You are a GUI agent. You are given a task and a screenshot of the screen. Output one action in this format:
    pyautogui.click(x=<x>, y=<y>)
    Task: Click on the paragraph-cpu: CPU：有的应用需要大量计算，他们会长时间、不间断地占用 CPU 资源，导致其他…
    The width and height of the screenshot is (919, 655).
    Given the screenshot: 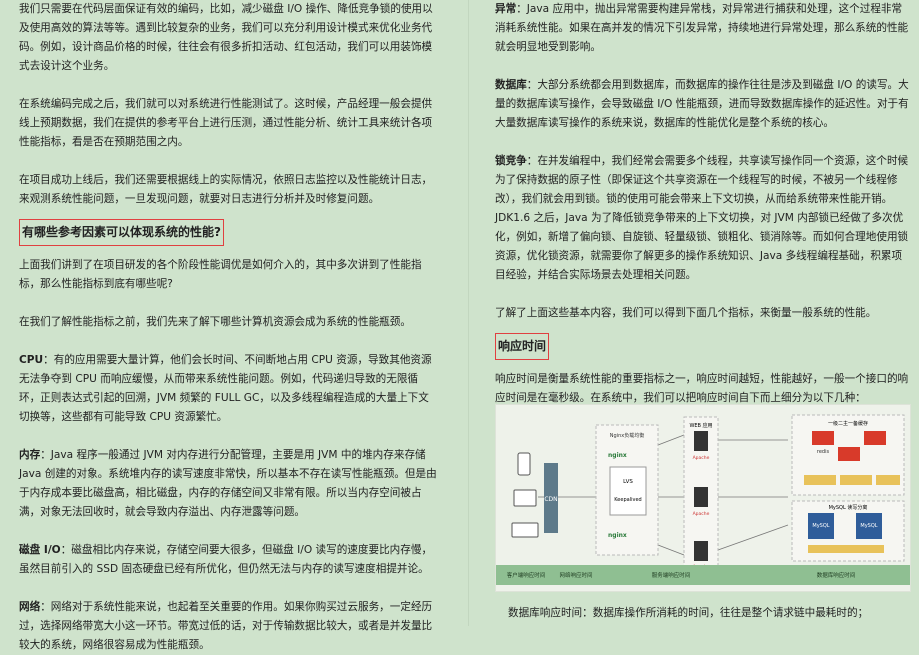 What is the action you would take?
    pyautogui.click(x=225, y=388)
    